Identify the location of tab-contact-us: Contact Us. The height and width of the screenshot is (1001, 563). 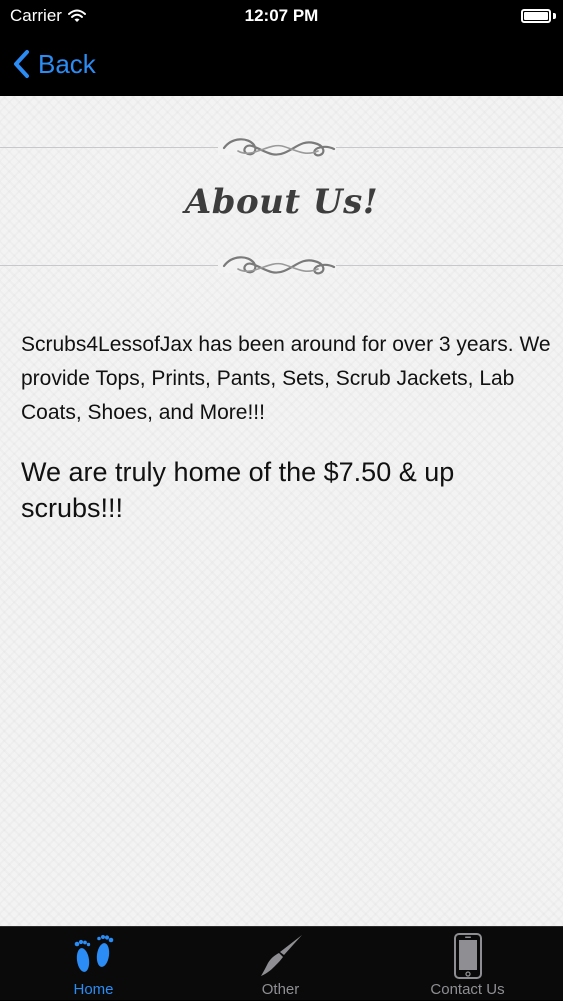
(467, 964).